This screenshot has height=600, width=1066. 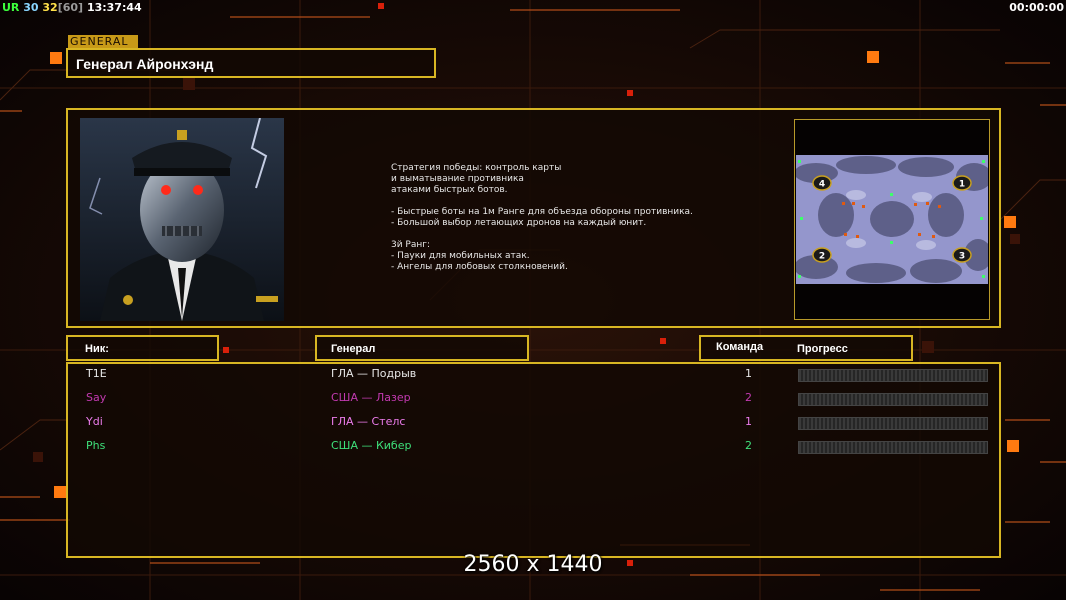 I want to click on player-row: Ydi ГЛА — Стелс 1, so click(x=533, y=423).